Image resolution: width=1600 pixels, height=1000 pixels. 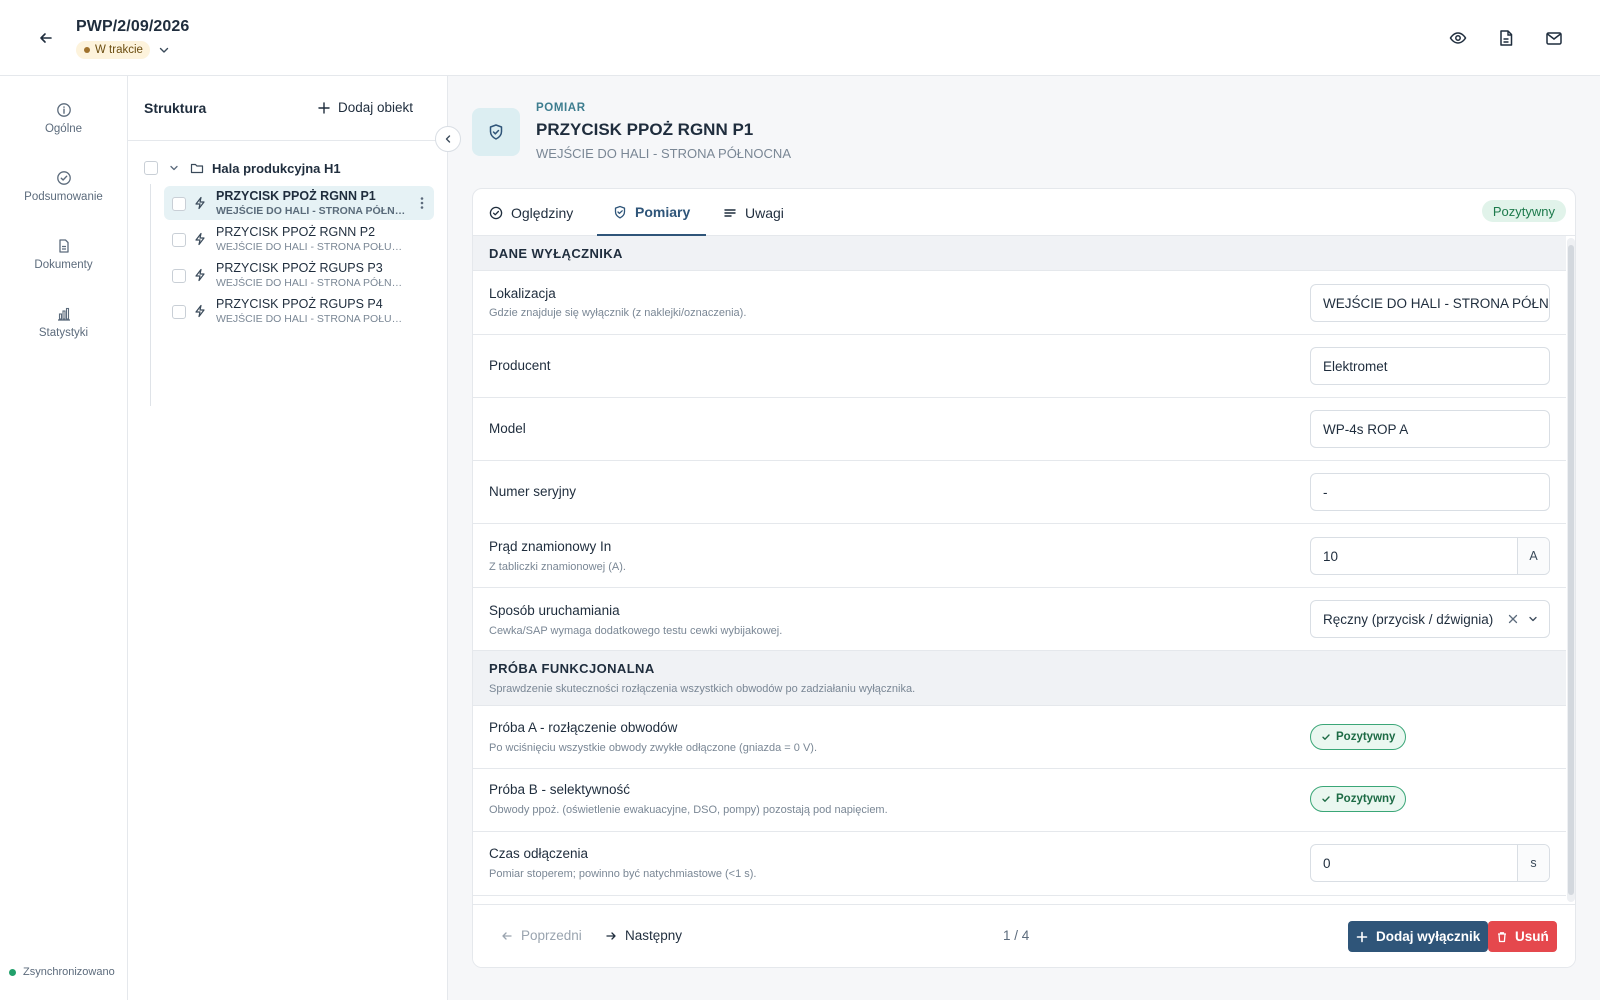 I want to click on nav-item-statystyki: Statystyki, so click(x=63, y=334).